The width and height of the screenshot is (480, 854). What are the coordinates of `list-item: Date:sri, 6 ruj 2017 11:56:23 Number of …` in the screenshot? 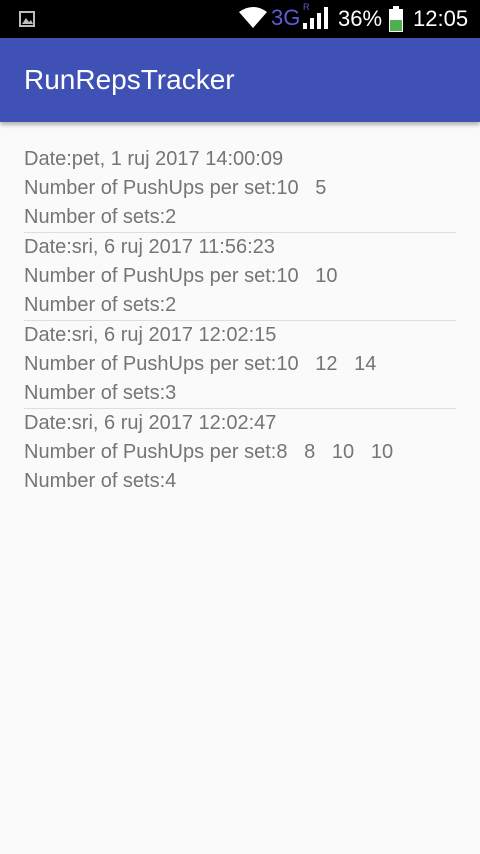 It's located at (240, 277).